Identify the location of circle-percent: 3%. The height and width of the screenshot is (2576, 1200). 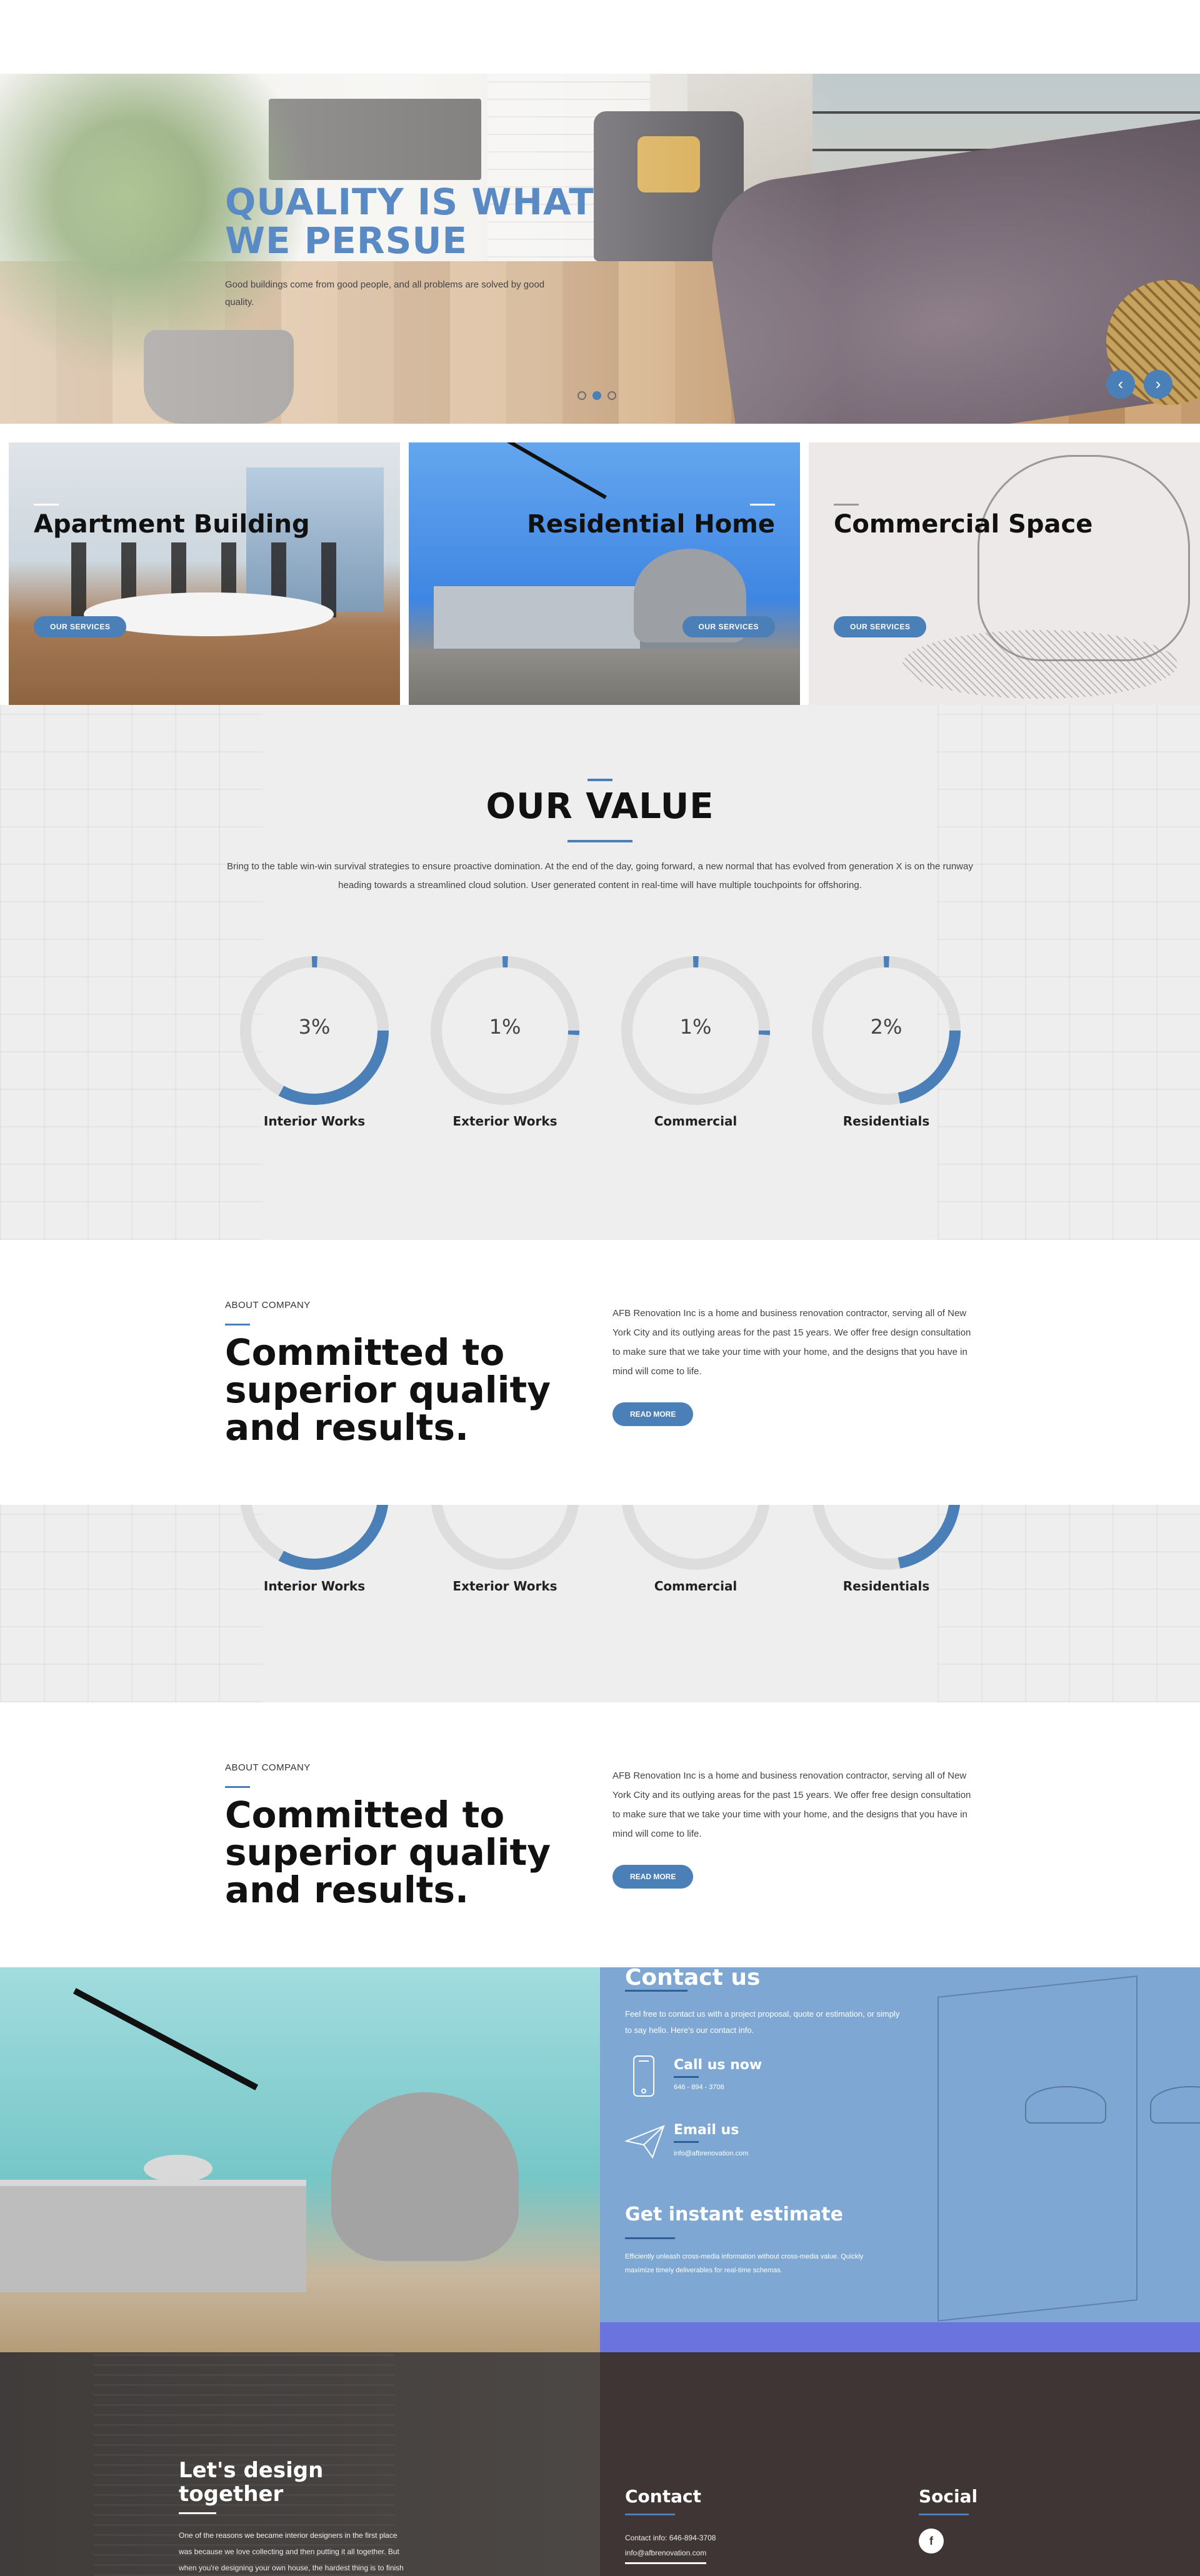
(314, 1027).